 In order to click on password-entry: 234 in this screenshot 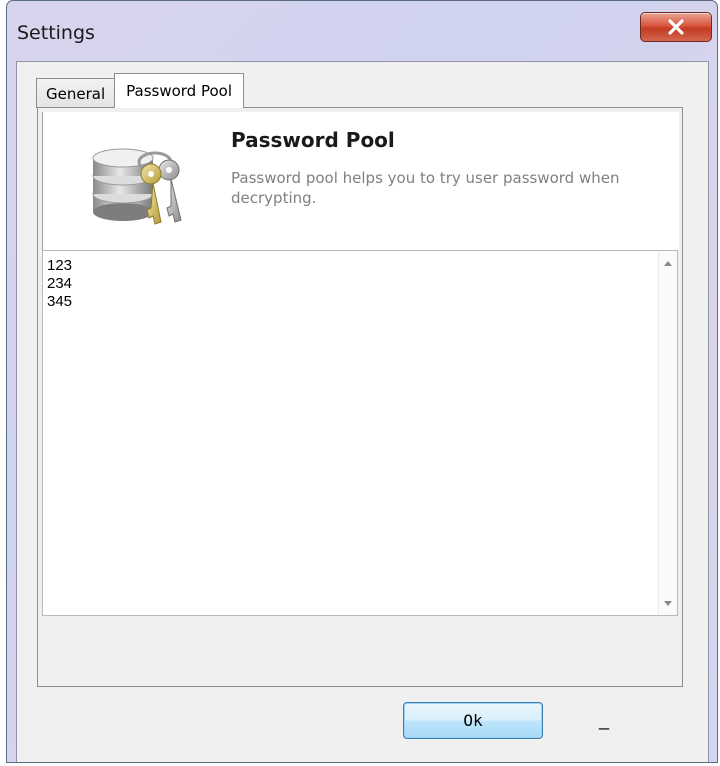, I will do `click(60, 283)`.